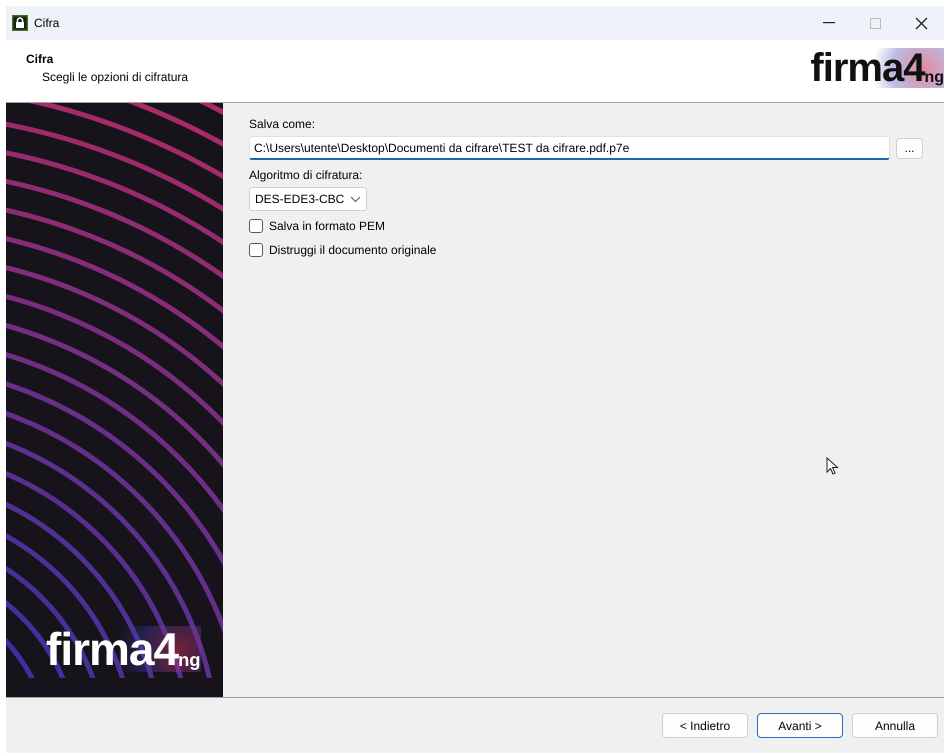  Describe the element at coordinates (308, 199) in the screenshot. I see `algorithm-dropdown: DES-EDE3-CBC` at that location.